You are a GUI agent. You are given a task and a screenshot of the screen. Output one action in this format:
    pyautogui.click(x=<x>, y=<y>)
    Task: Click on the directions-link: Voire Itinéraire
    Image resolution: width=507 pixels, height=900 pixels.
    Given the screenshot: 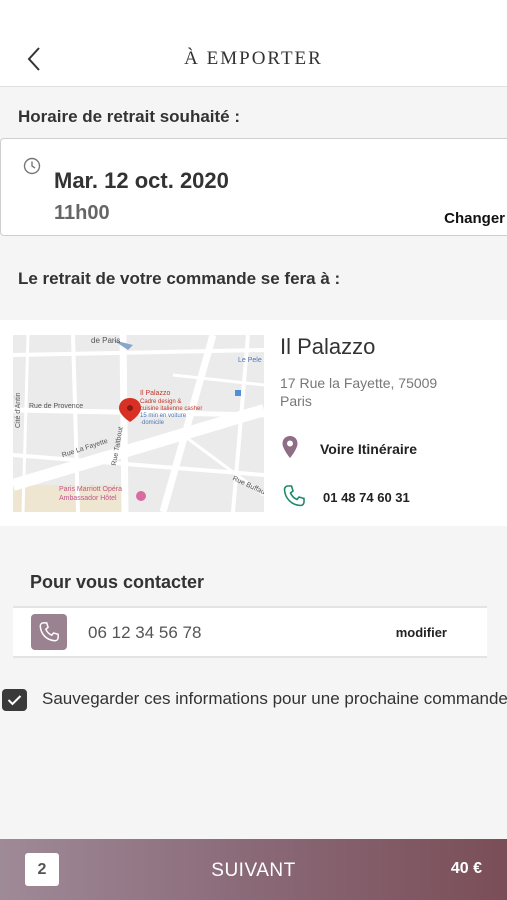 What is the action you would take?
    pyautogui.click(x=368, y=449)
    